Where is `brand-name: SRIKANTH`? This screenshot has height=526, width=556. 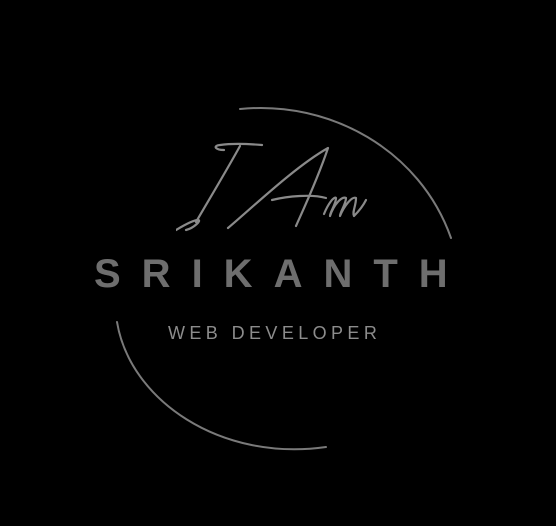 brand-name: SRIKANTH is located at coordinates (281, 274).